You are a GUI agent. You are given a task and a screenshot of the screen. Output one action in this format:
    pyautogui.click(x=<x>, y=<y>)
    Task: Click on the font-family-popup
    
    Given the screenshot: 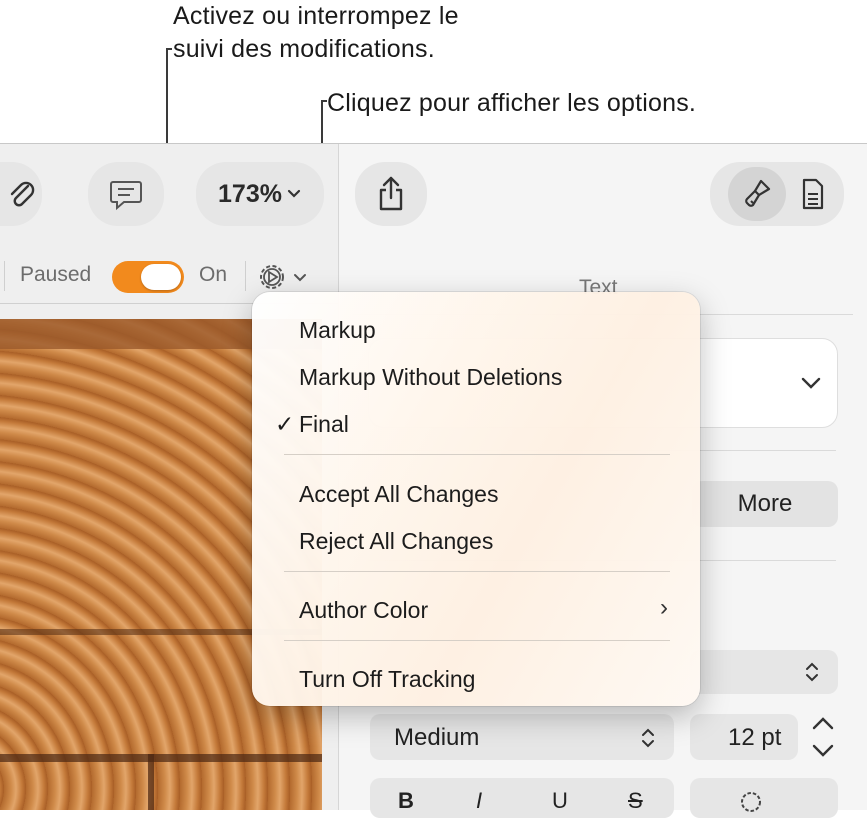 What is the action you would take?
    pyautogui.click(x=764, y=672)
    